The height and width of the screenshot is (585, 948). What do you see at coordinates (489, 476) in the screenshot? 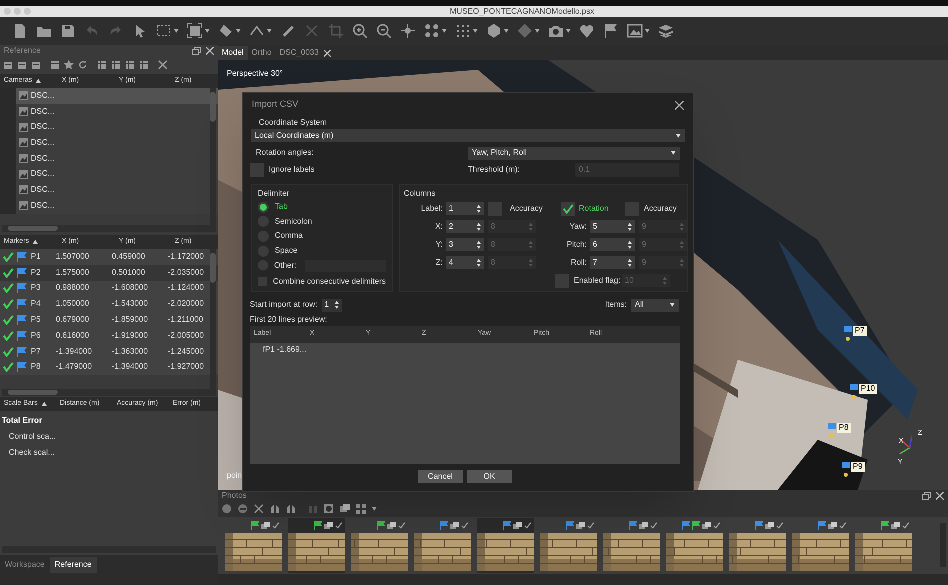
I see `dialog-button: OK` at bounding box center [489, 476].